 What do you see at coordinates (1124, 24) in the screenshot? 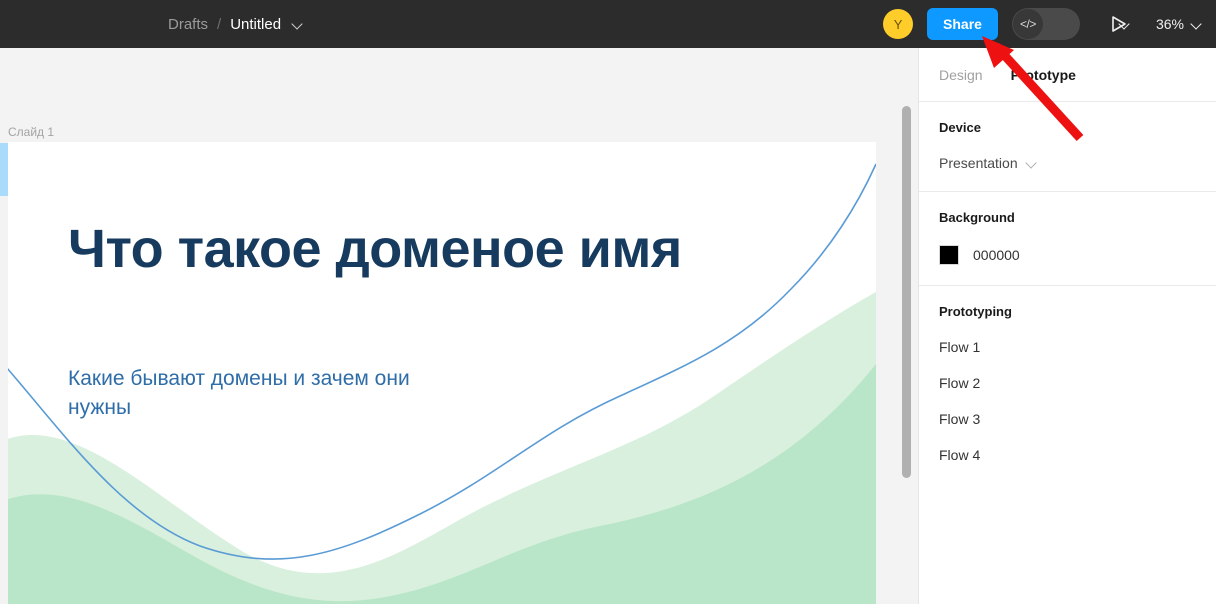
I see `present-chevron-down-icon` at bounding box center [1124, 24].